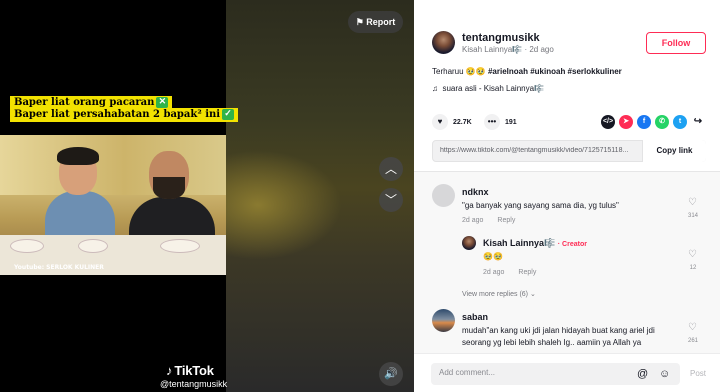 This screenshot has height=392, width=720. What do you see at coordinates (475, 317) in the screenshot?
I see `comment-username: saban` at bounding box center [475, 317].